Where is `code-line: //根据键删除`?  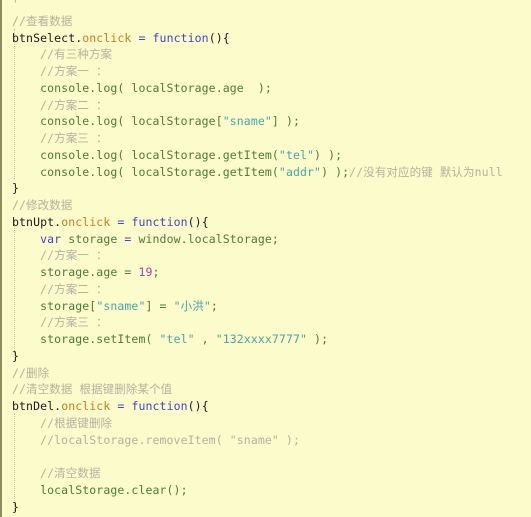
code-line: //根据键删除 is located at coordinates (266, 423).